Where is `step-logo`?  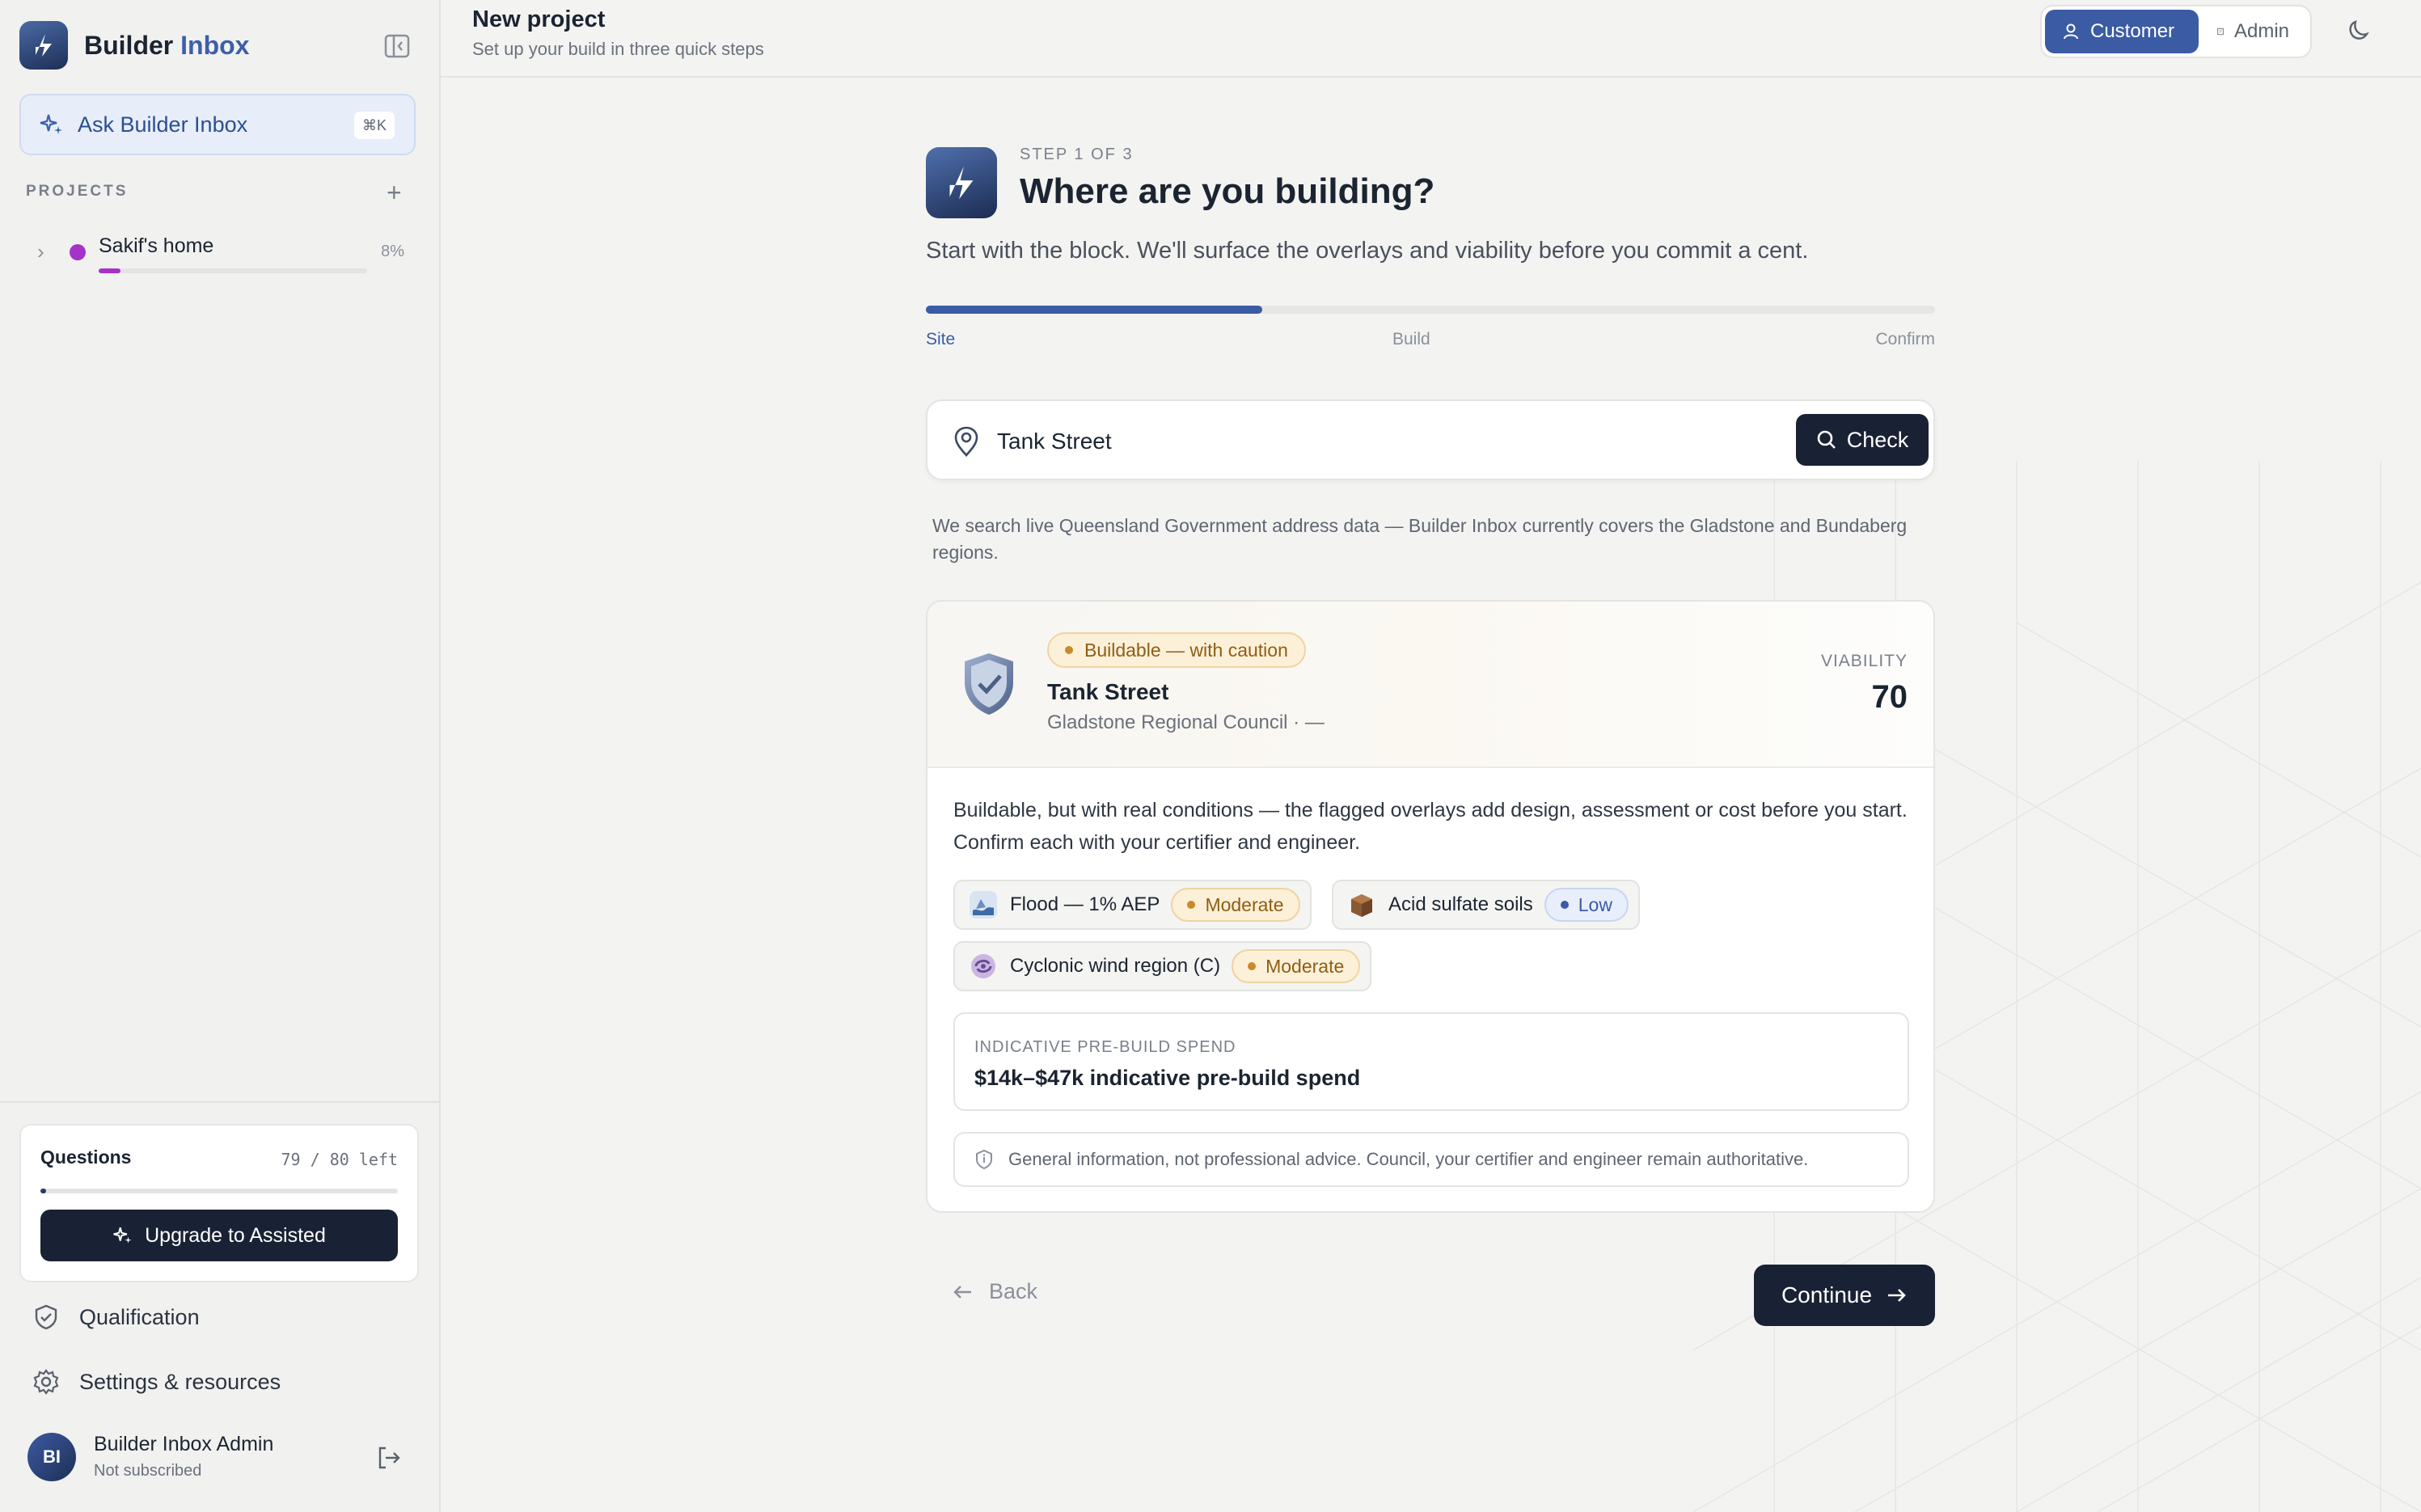
step-logo is located at coordinates (962, 182).